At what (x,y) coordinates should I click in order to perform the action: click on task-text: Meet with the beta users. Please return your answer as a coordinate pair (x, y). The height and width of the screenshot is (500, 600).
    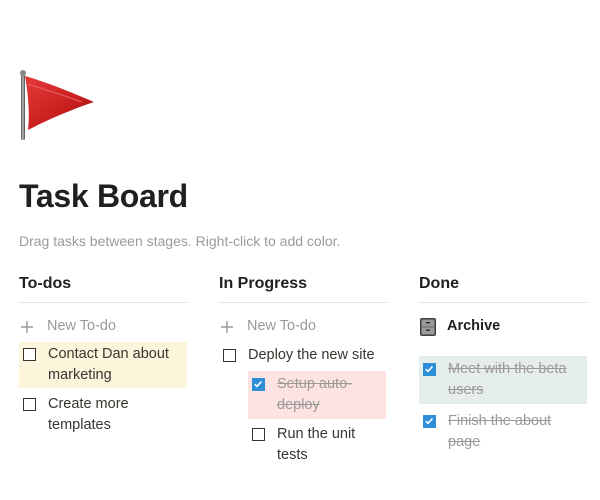
    Looking at the image, I should click on (507, 380).